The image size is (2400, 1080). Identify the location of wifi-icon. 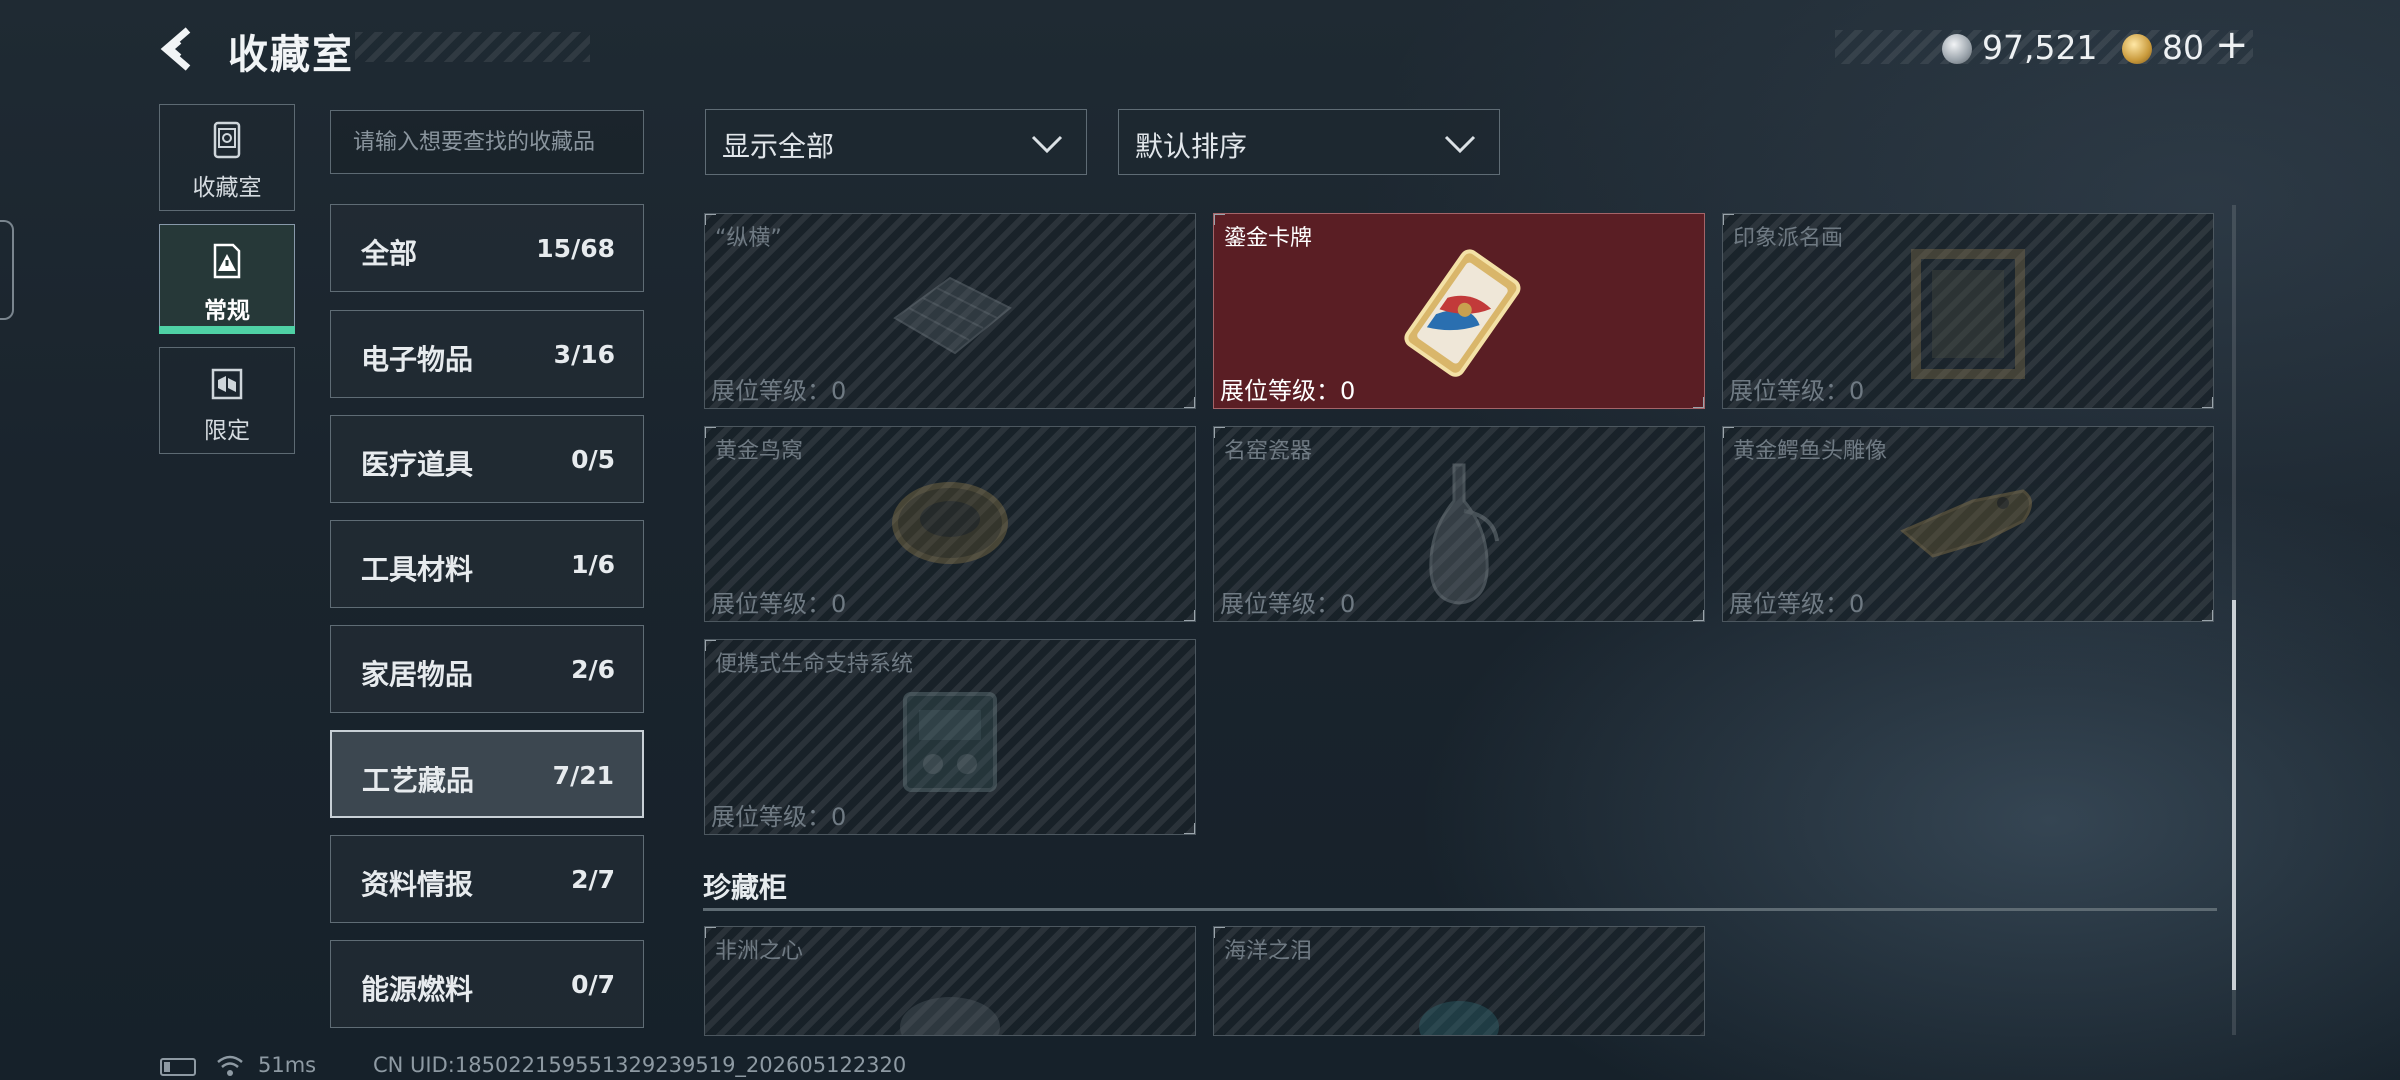
(230, 1065).